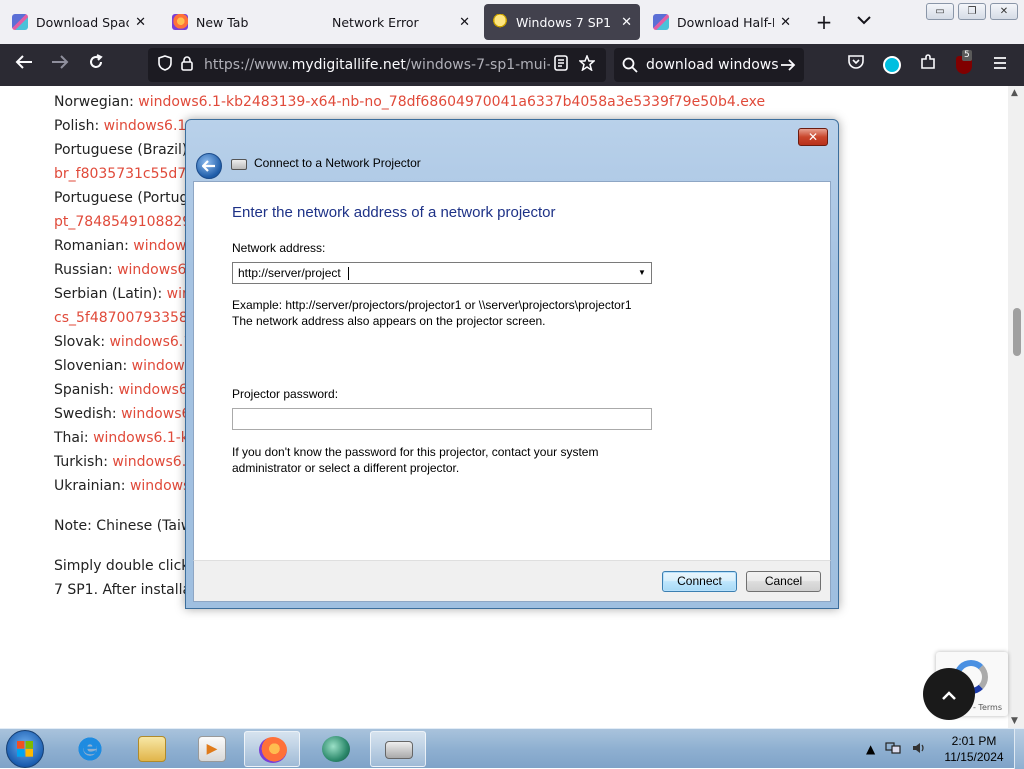 The width and height of the screenshot is (1024, 769). I want to click on dropdown-arrow-icon: ▼, so click(642, 273).